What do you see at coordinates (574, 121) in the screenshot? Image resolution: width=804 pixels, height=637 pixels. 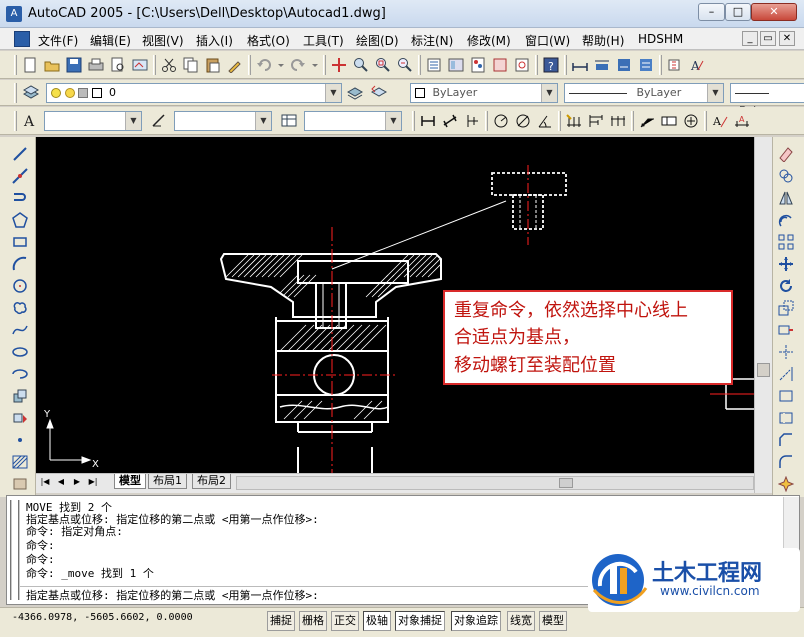 I see `quick-dimension-icon` at bounding box center [574, 121].